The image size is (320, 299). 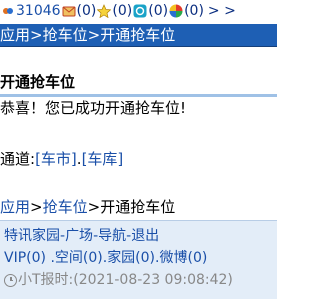 What do you see at coordinates (158, 11) in the screenshot?
I see `chat-count: (0)` at bounding box center [158, 11].